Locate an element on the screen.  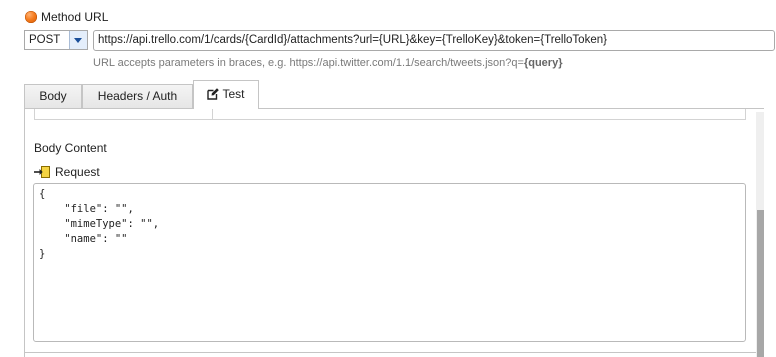
edit-icon is located at coordinates (213, 94).